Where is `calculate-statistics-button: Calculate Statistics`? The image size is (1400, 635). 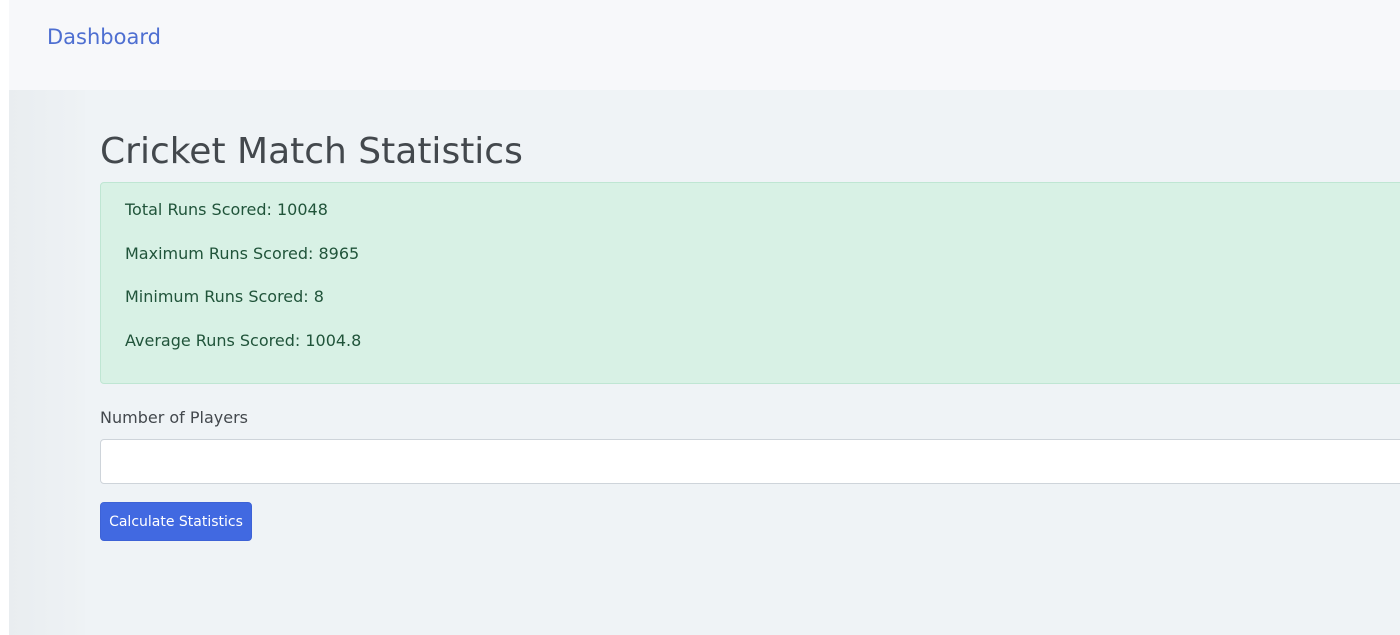
calculate-statistics-button: Calculate Statistics is located at coordinates (176, 521).